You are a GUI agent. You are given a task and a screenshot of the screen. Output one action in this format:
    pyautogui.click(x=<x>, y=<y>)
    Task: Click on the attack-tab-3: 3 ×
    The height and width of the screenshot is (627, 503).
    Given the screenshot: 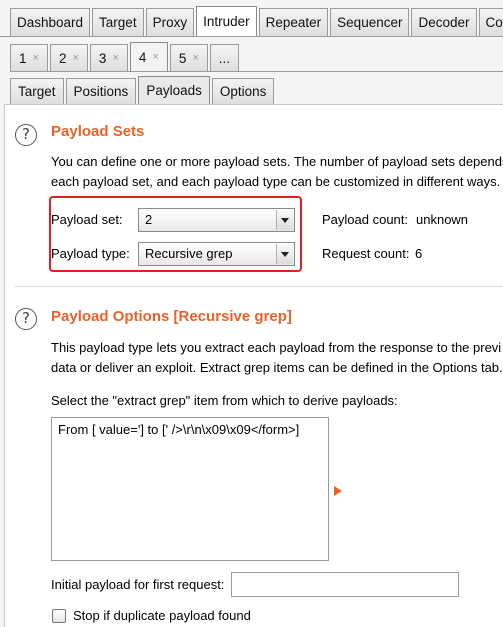 What is the action you would take?
    pyautogui.click(x=108, y=57)
    